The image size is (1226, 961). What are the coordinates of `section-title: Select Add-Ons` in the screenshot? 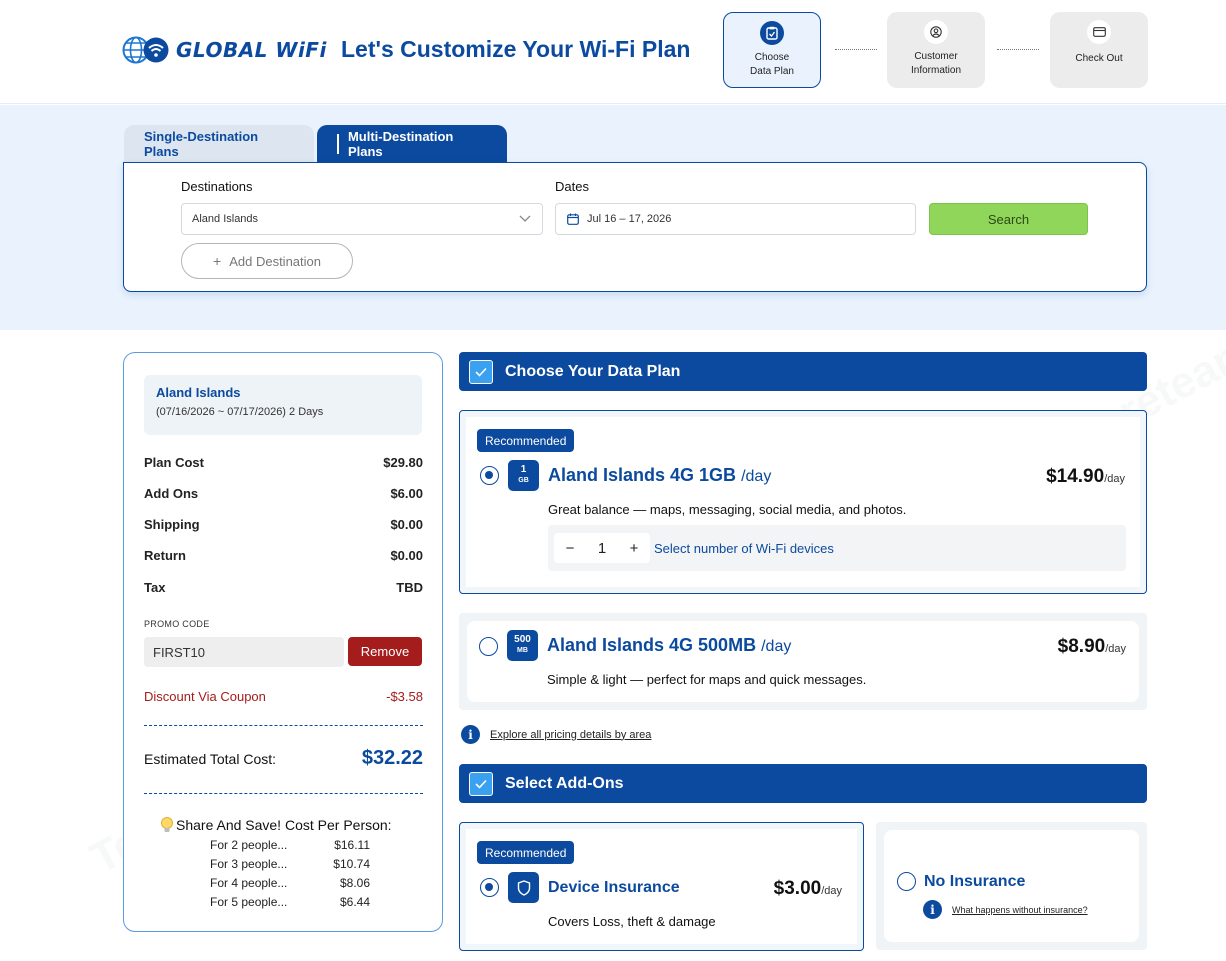 It's located at (564, 783).